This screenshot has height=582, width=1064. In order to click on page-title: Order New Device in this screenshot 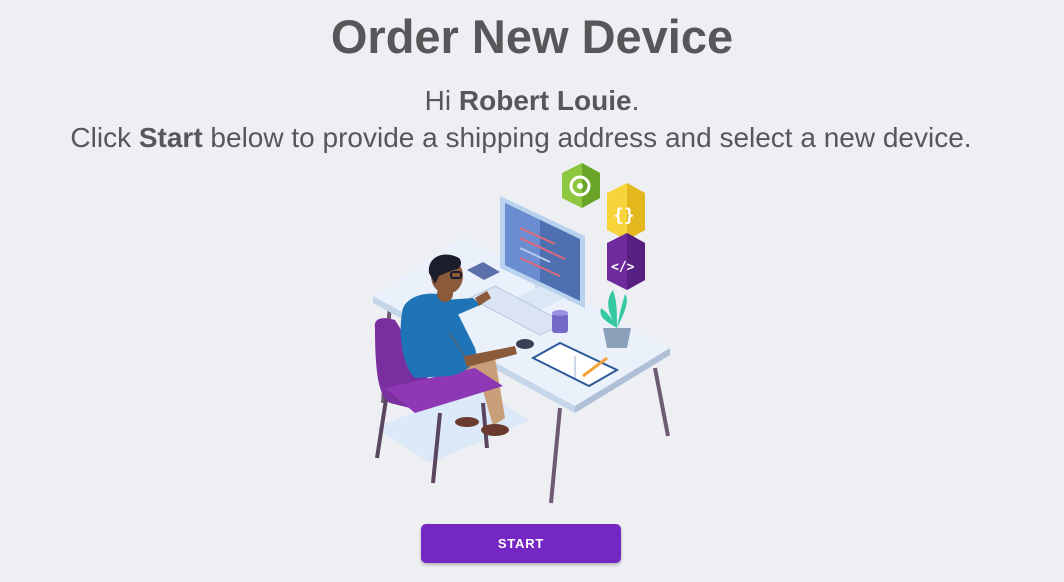, I will do `click(532, 36)`.